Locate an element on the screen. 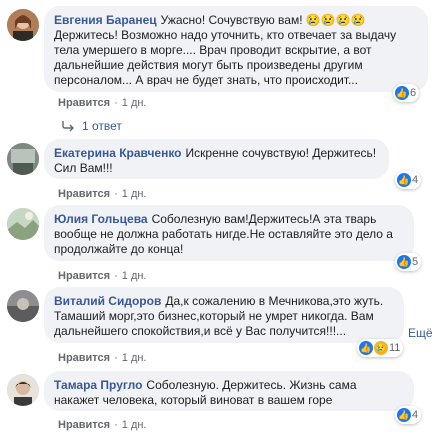  reply-arrow-icon is located at coordinates (68, 126).